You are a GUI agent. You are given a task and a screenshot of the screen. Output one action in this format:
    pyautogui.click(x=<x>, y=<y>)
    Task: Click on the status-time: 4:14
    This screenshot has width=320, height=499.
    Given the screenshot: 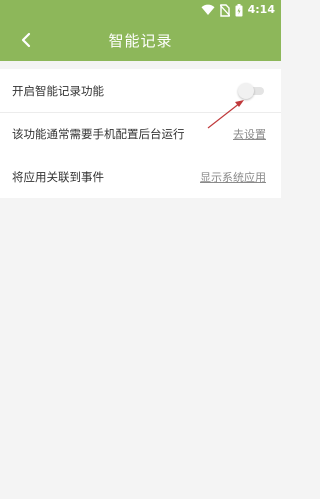 What is the action you would take?
    pyautogui.click(x=261, y=9)
    